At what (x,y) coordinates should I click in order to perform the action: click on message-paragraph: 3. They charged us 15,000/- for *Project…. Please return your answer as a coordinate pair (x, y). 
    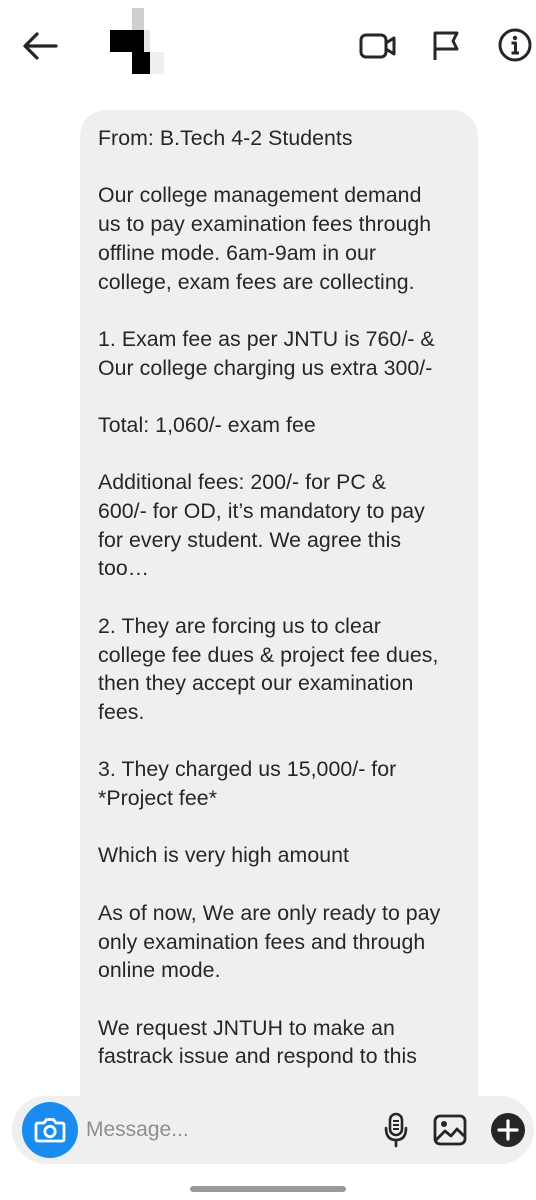
    Looking at the image, I should click on (247, 784).